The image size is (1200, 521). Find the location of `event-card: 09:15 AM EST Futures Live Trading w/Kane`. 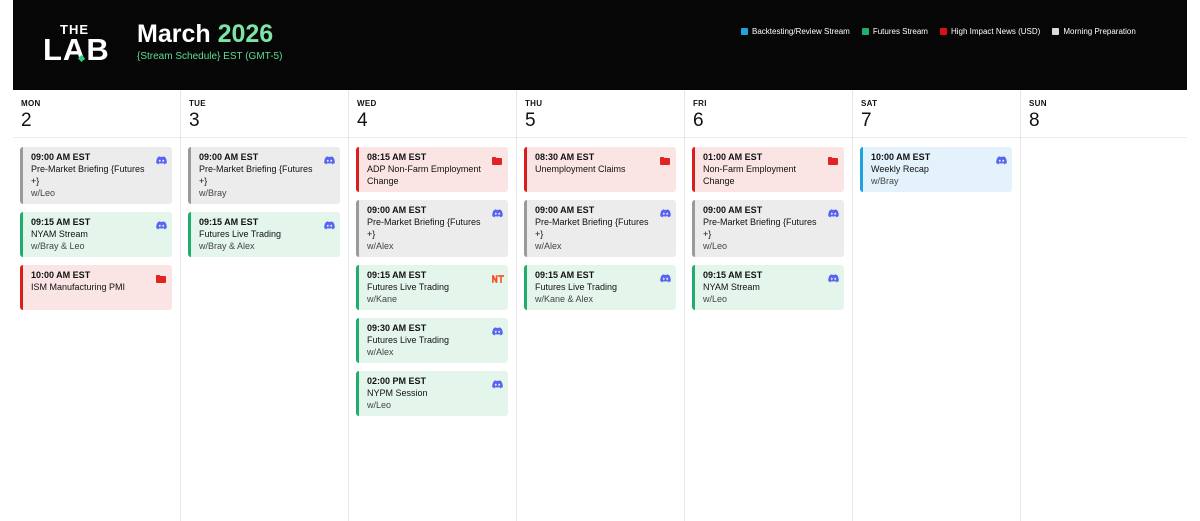

event-card: 09:15 AM EST Futures Live Trading w/Kane is located at coordinates (432, 287).